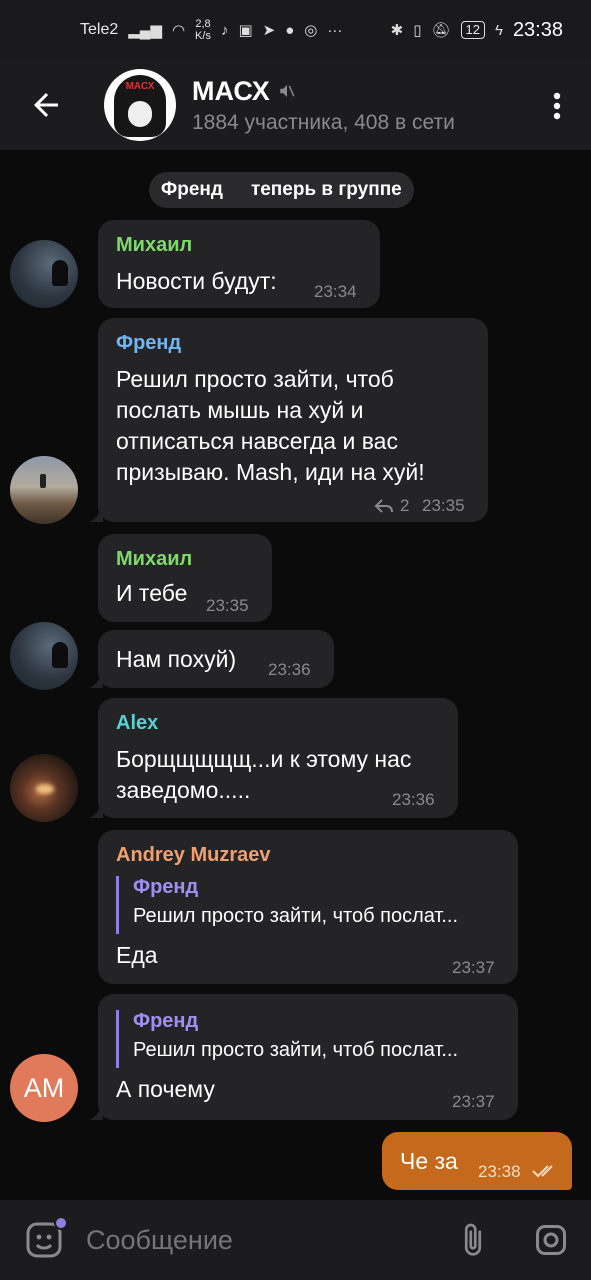  I want to click on group-members-count: 1884 участника, 408 в сети, so click(323, 122).